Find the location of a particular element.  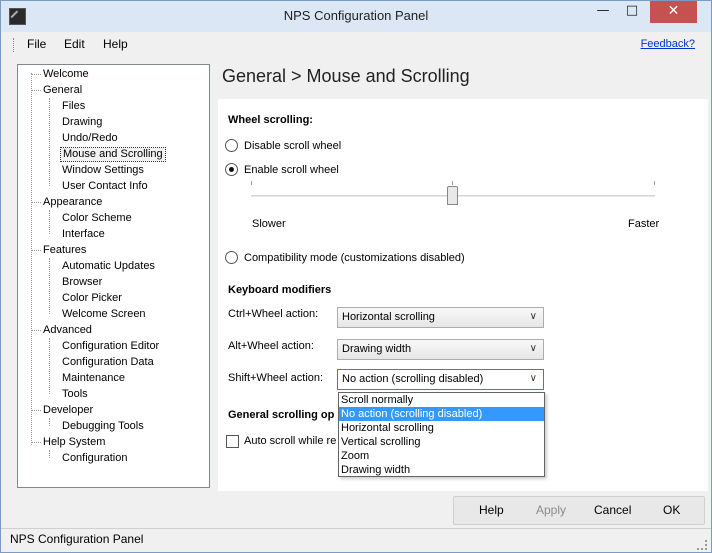

menu-bar: File Edit Help Feedback? is located at coordinates (357, 44).